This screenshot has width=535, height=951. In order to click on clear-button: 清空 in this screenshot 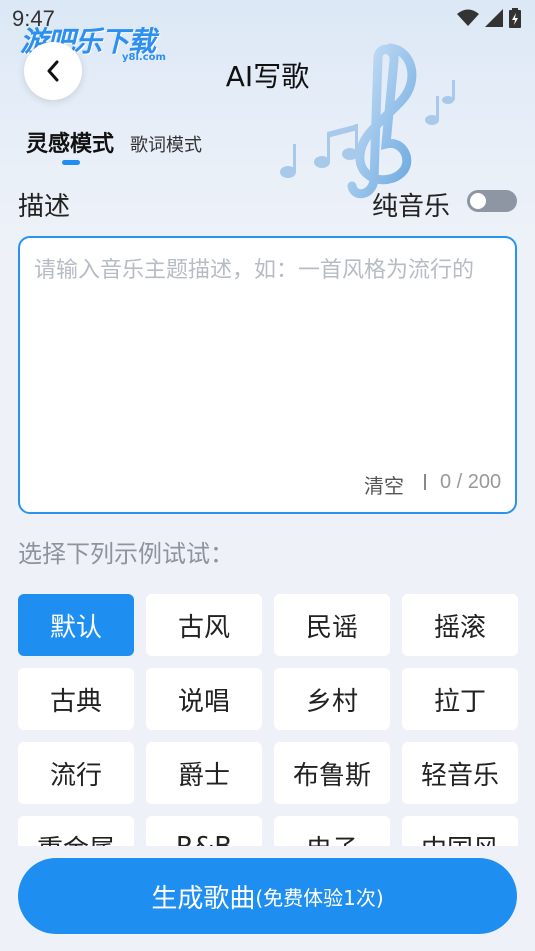, I will do `click(384, 484)`.